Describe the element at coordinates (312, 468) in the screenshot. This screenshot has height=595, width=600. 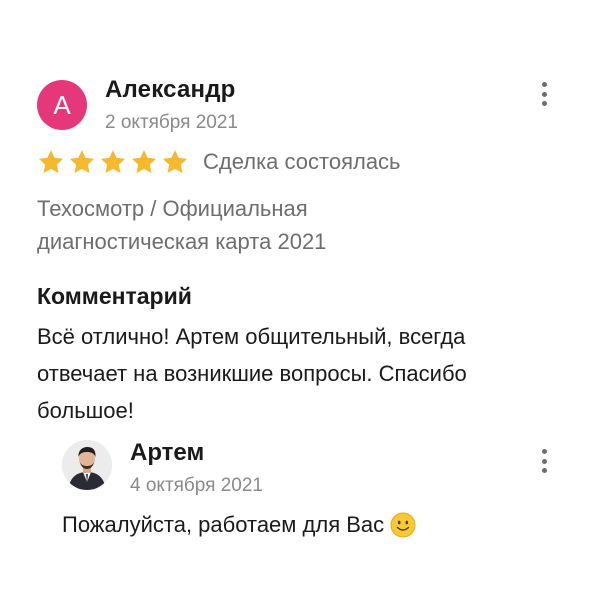
I see `reply-header: Артем 4 октября 2021` at that location.